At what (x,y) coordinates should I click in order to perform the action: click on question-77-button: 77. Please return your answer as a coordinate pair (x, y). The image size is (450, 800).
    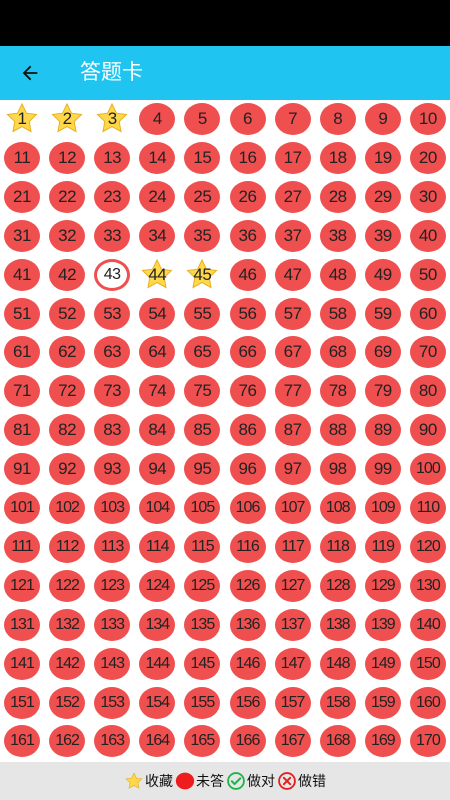
    Looking at the image, I should click on (292, 391).